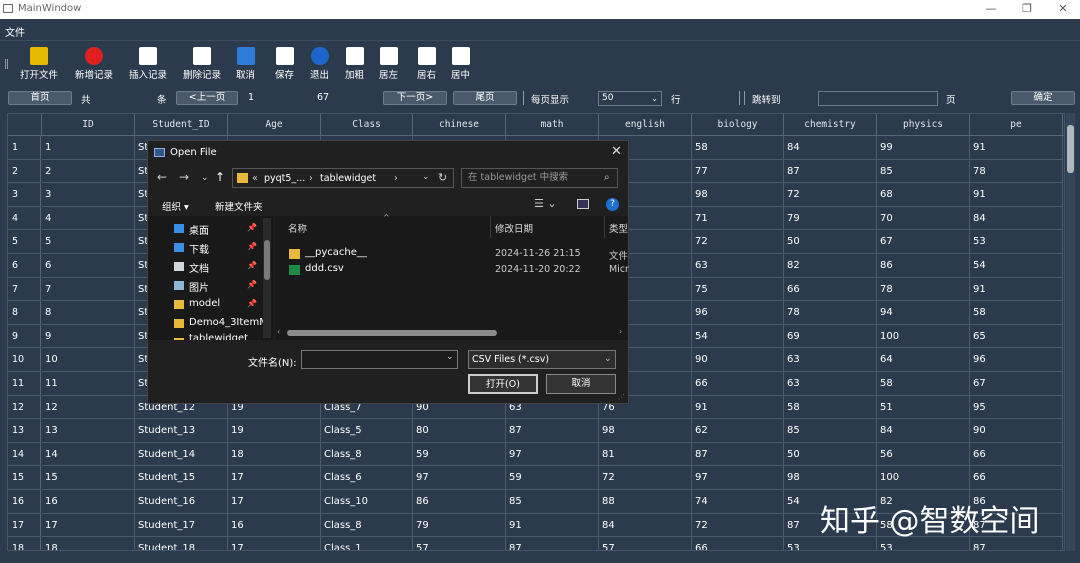 The height and width of the screenshot is (563, 1080). I want to click on table-cell: 95, so click(1016, 407).